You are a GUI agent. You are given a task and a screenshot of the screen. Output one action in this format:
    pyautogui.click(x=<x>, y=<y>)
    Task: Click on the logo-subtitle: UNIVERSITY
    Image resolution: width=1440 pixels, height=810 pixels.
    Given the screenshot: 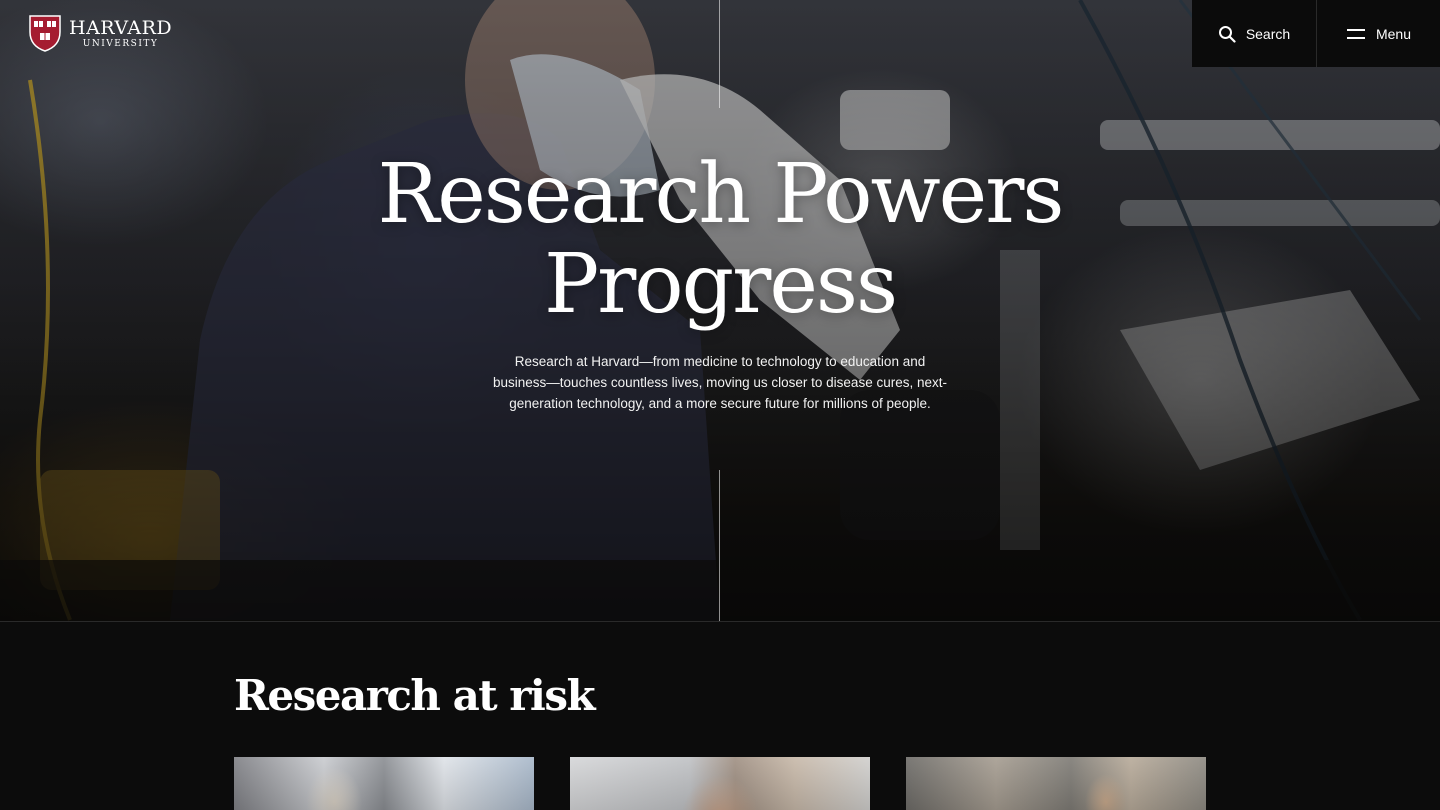 What is the action you would take?
    pyautogui.click(x=120, y=43)
    